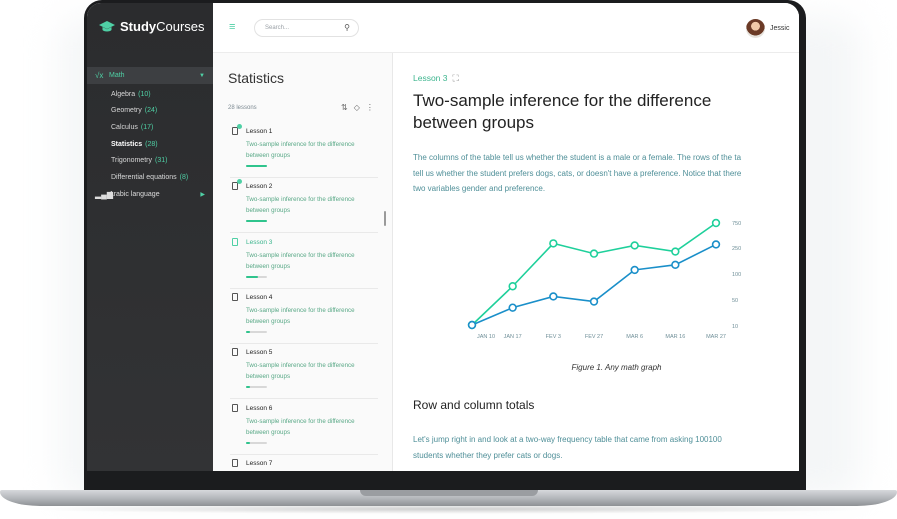 Image resolution: width=897 pixels, height=519 pixels. What do you see at coordinates (347, 27) in the screenshot?
I see `search-icon: ⚲` at bounding box center [347, 27].